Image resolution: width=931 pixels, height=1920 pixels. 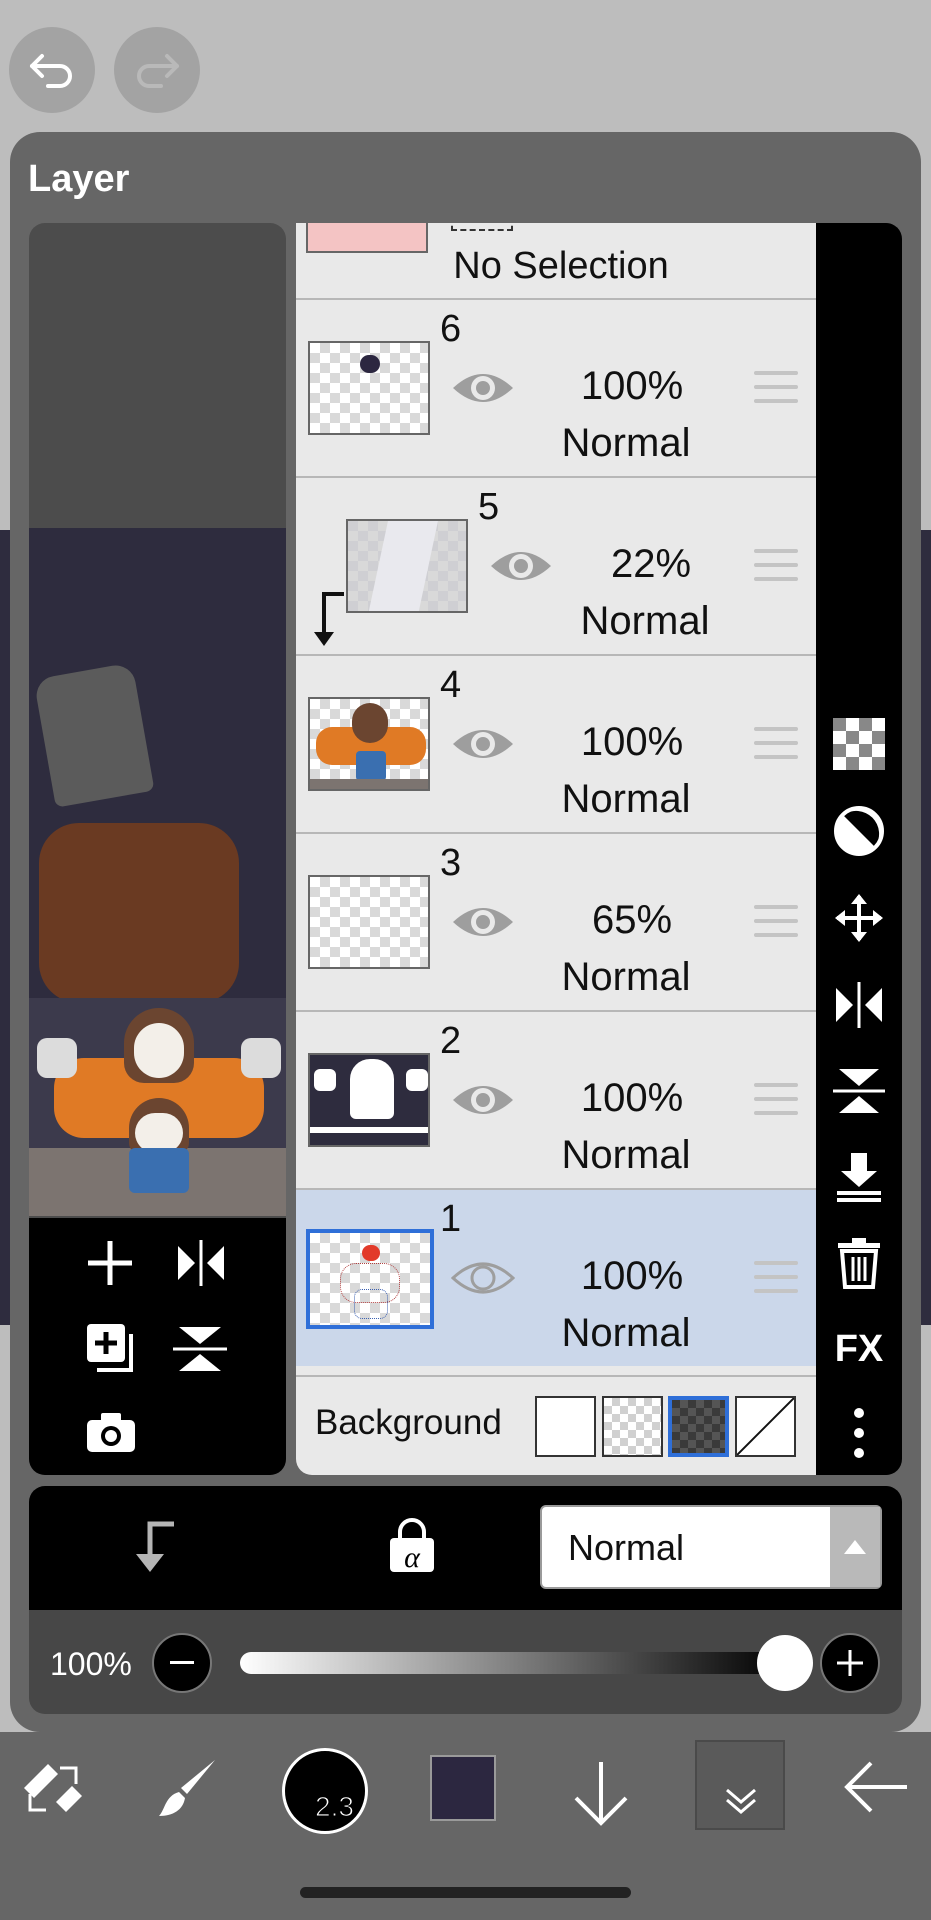 What do you see at coordinates (451, 1219) in the screenshot?
I see `layer-number: 1` at bounding box center [451, 1219].